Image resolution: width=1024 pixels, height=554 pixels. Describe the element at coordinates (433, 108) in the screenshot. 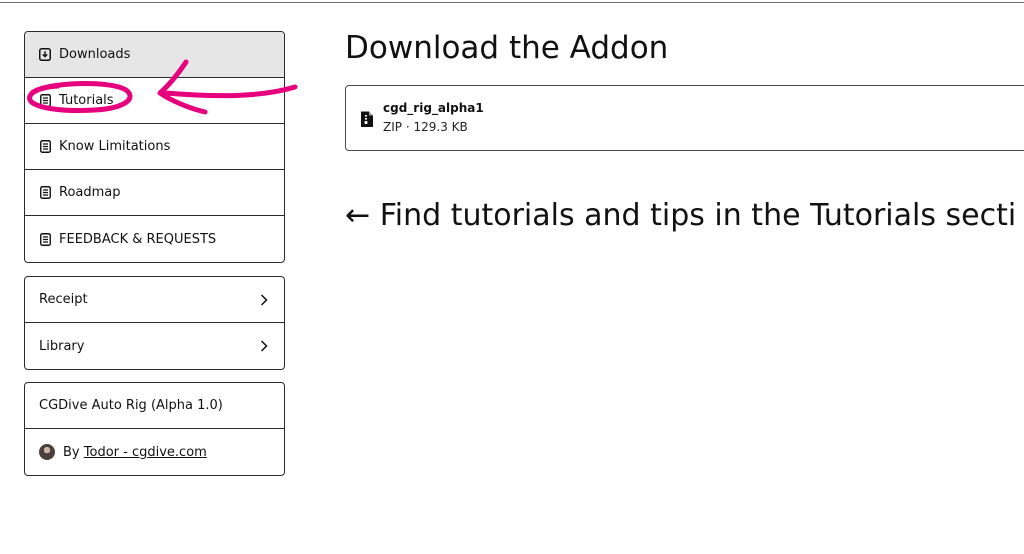

I see `file-name: cgd_rig_alpha1` at that location.